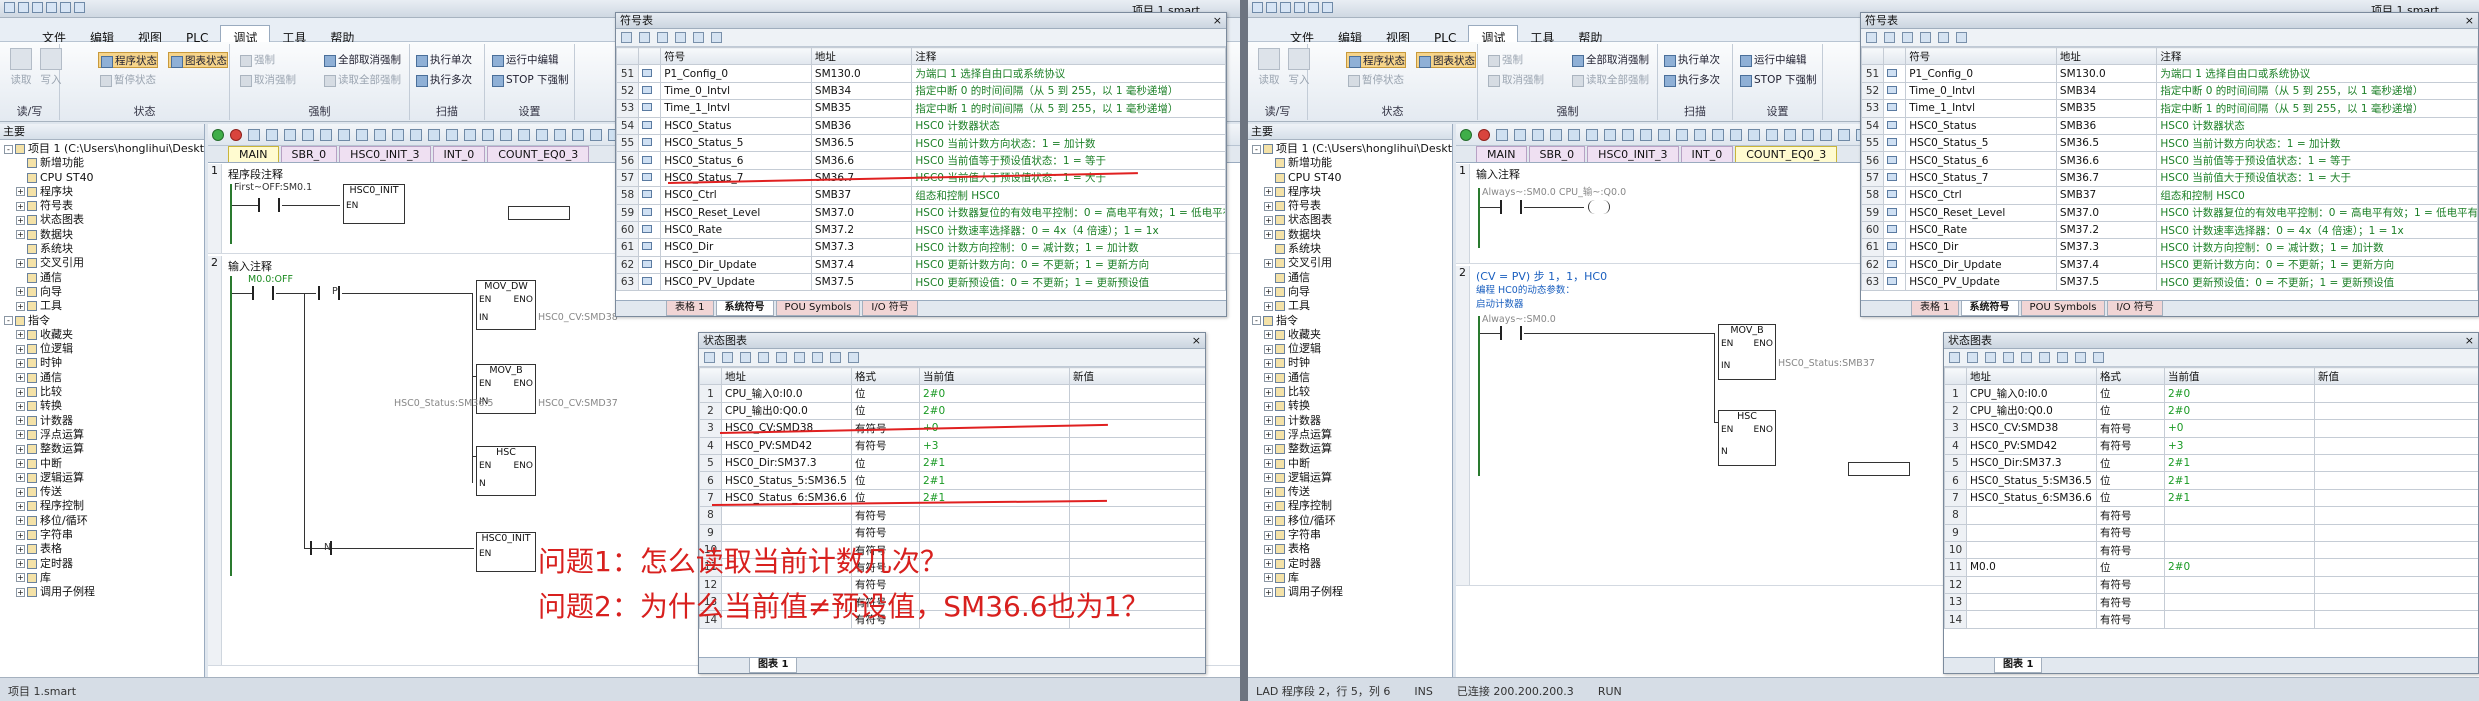 The image size is (2479, 701). Describe the element at coordinates (1351, 278) in the screenshot. I see `tree-item: 通信` at that location.